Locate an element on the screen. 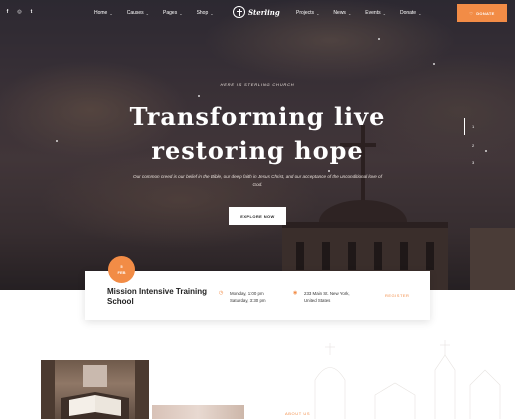  logo-text: Sterling is located at coordinates (264, 12).